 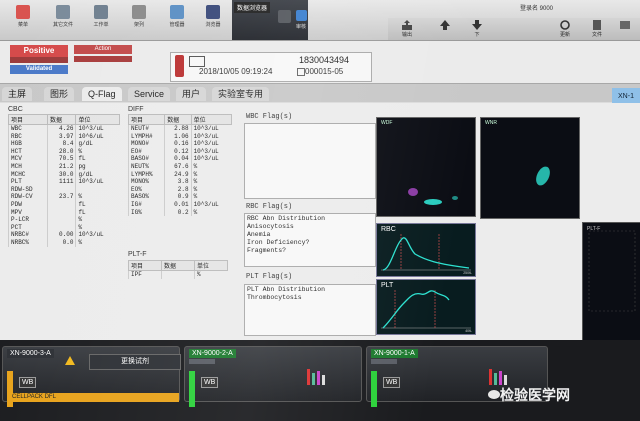 What do you see at coordinates (284, 23) in the screenshot?
I see `edit-button` at bounding box center [284, 23].